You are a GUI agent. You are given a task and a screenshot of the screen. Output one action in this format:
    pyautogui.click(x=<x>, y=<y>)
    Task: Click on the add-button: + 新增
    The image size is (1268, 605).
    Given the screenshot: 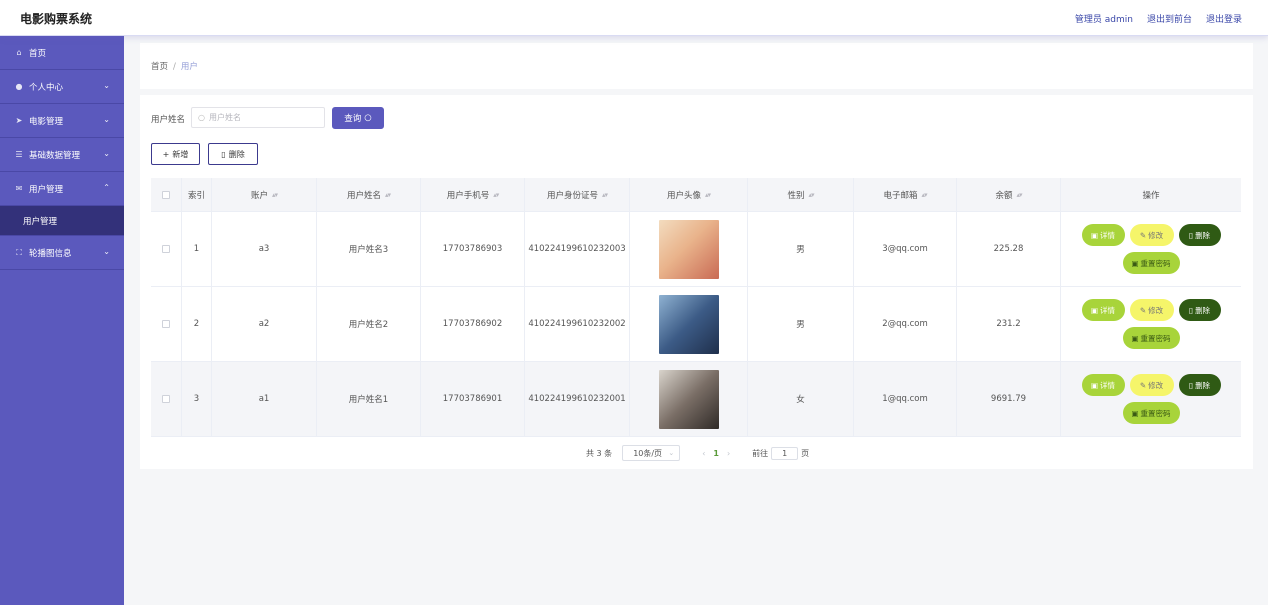 What is the action you would take?
    pyautogui.click(x=175, y=154)
    